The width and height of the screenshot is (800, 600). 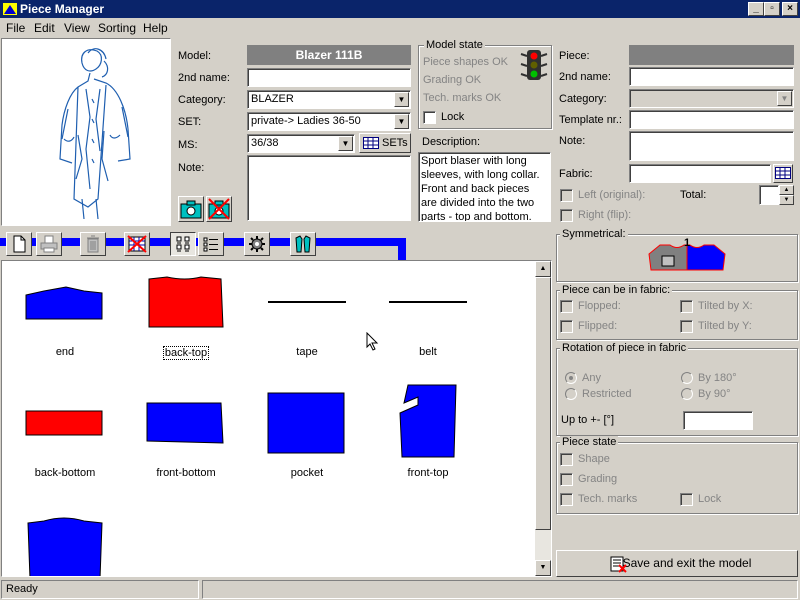 What do you see at coordinates (772, 9) in the screenshot?
I see `maximize-button: ▫` at bounding box center [772, 9].